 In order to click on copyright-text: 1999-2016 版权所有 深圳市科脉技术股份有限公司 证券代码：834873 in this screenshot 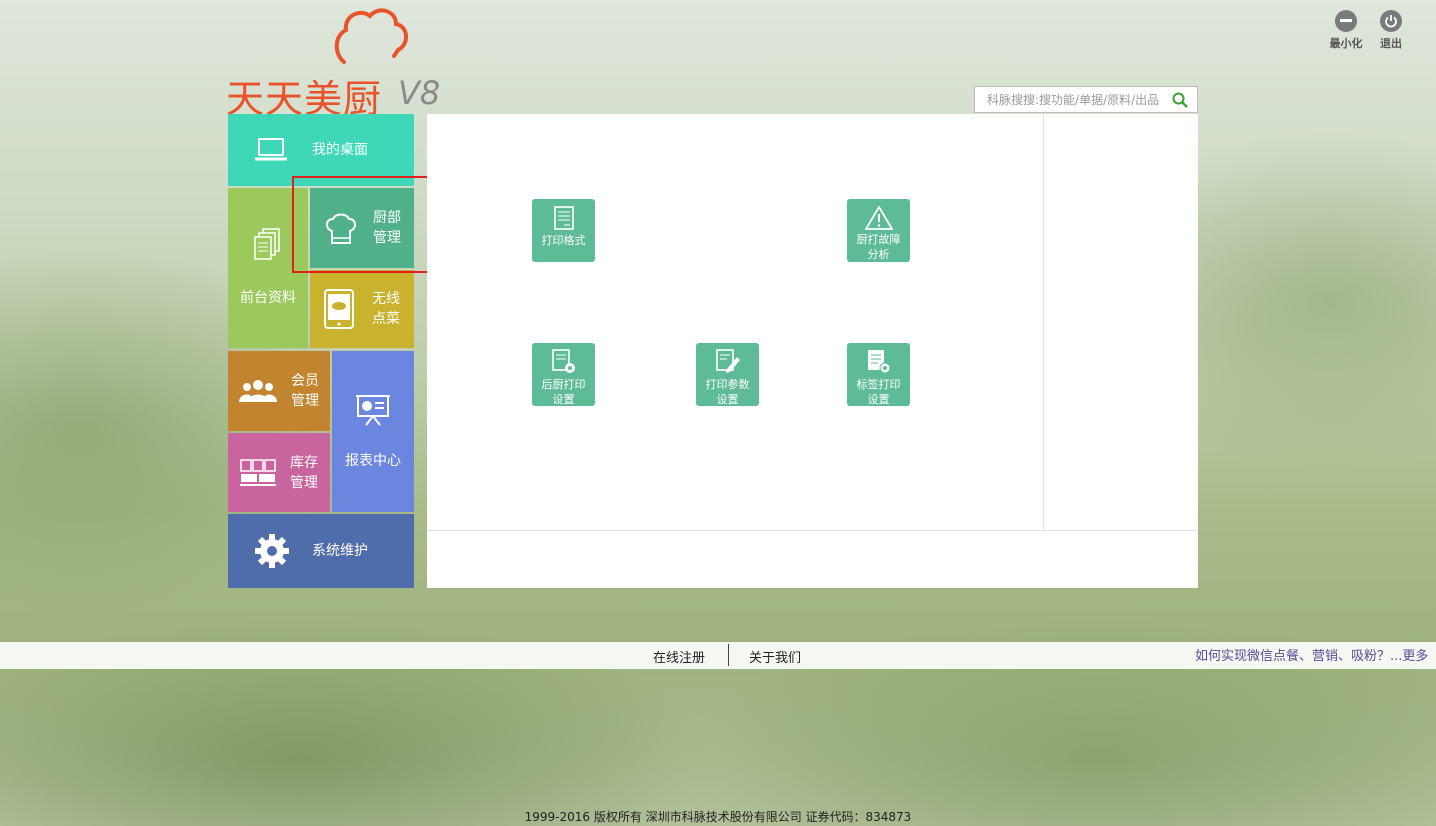, I will do `click(718, 817)`.